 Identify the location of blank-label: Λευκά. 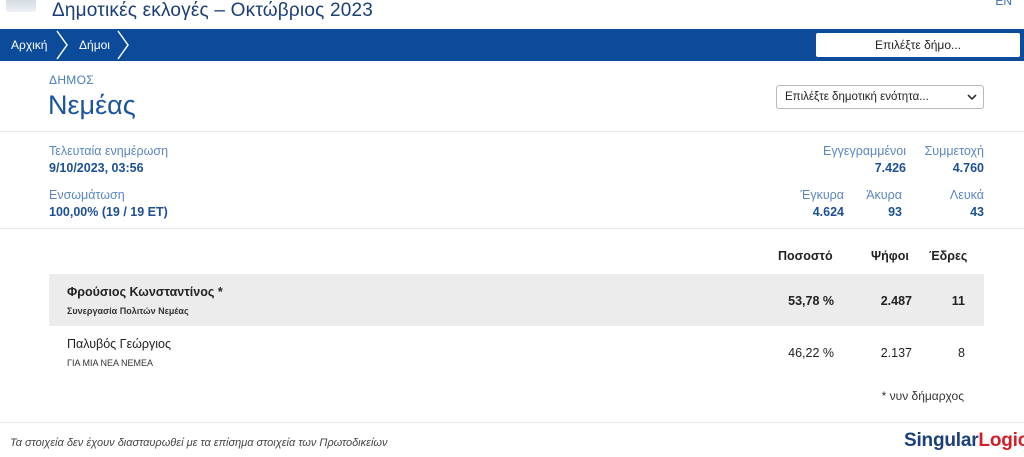
(966, 195).